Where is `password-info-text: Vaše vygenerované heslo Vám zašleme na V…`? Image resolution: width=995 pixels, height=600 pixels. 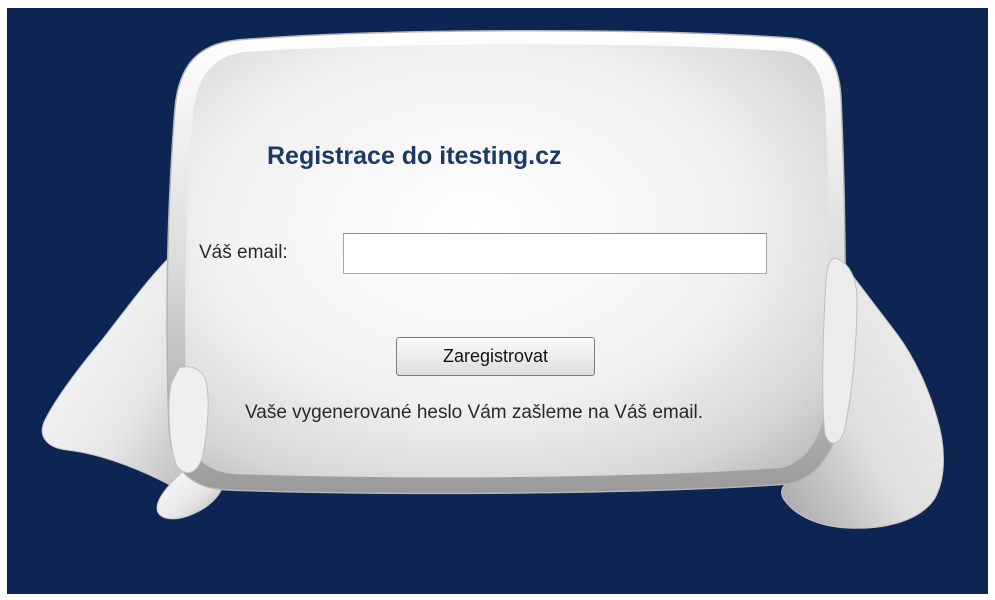 password-info-text: Vaše vygenerované heslo Vám zašleme na V… is located at coordinates (474, 412).